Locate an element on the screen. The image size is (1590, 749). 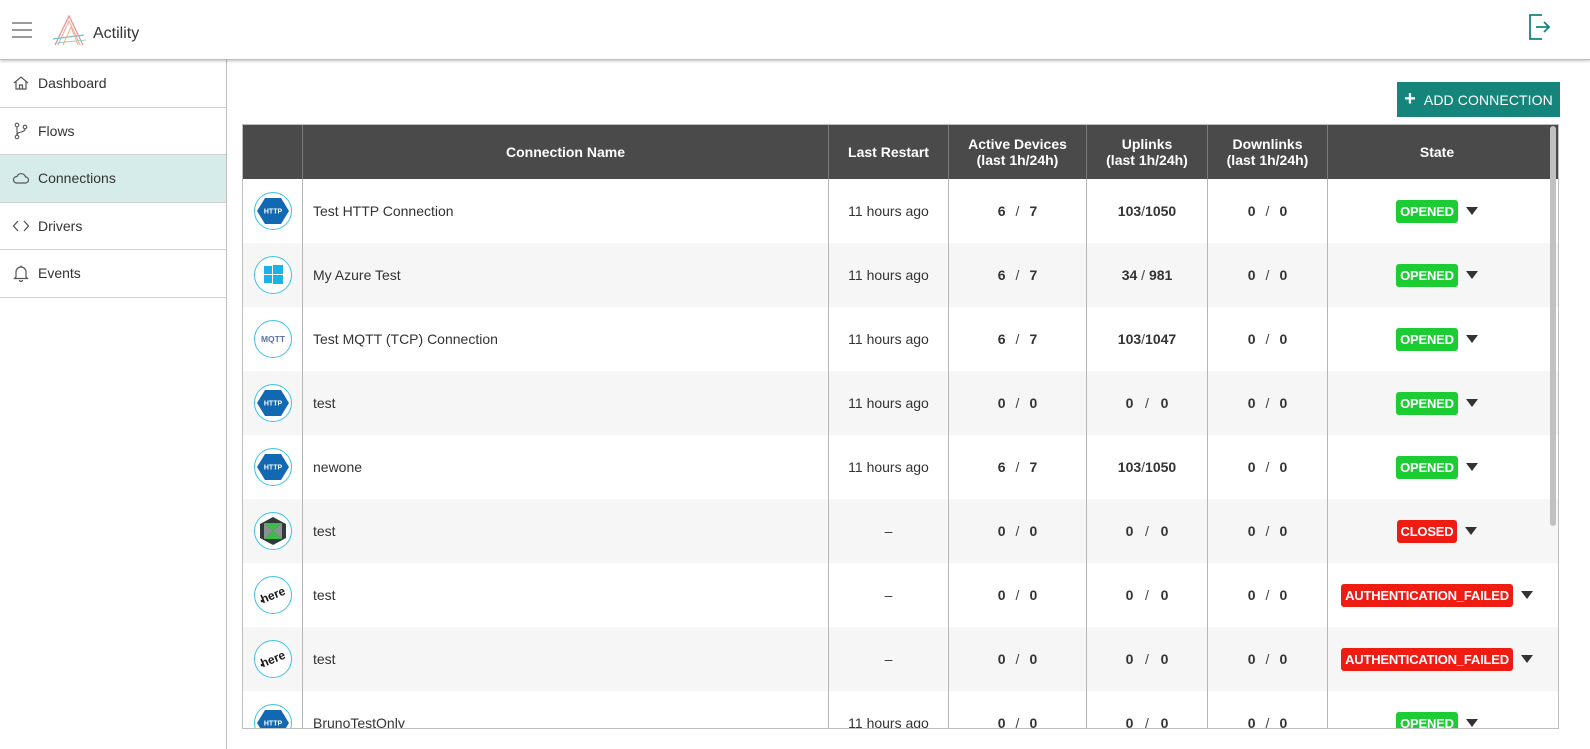
sidebar-item-drivers: Drivers is located at coordinates (113, 226).